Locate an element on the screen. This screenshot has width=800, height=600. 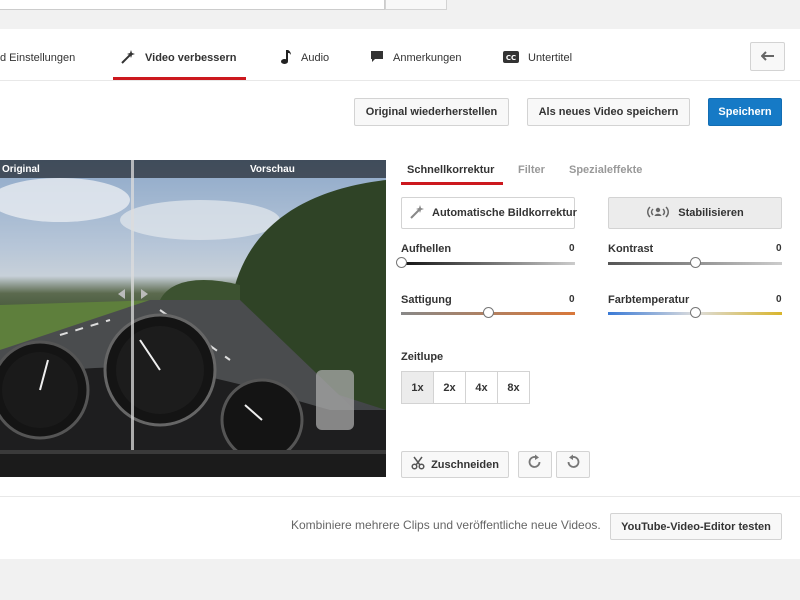
rotate-right-icon is located at coordinates (535, 464).